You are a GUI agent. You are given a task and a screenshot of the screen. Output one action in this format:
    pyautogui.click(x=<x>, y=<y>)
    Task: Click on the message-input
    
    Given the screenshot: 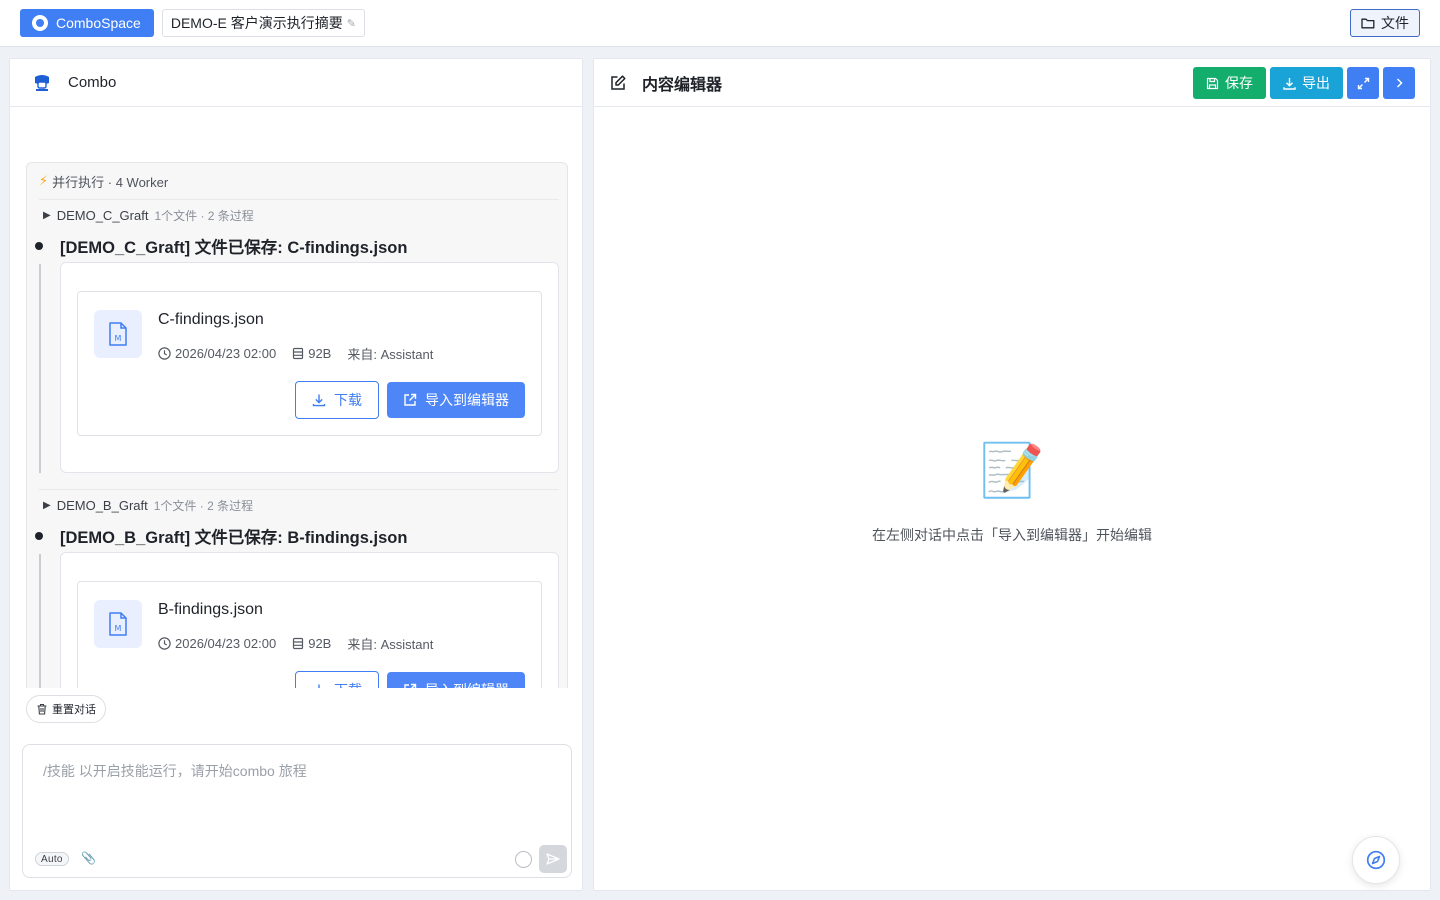 What is the action you would take?
    pyautogui.click(x=297, y=793)
    